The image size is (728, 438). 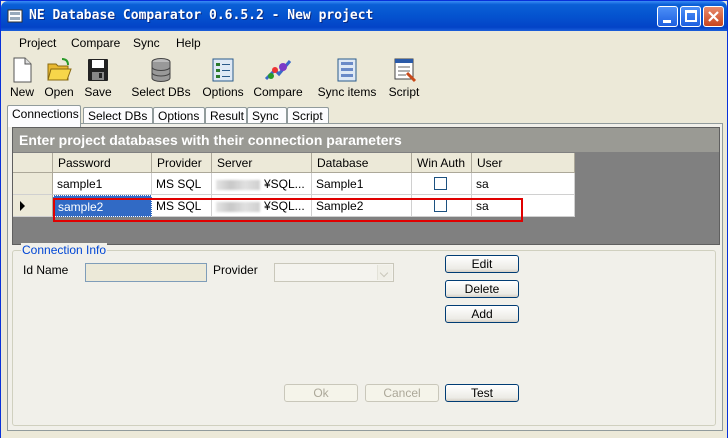 I want to click on column-header-user: User, so click(x=523, y=163).